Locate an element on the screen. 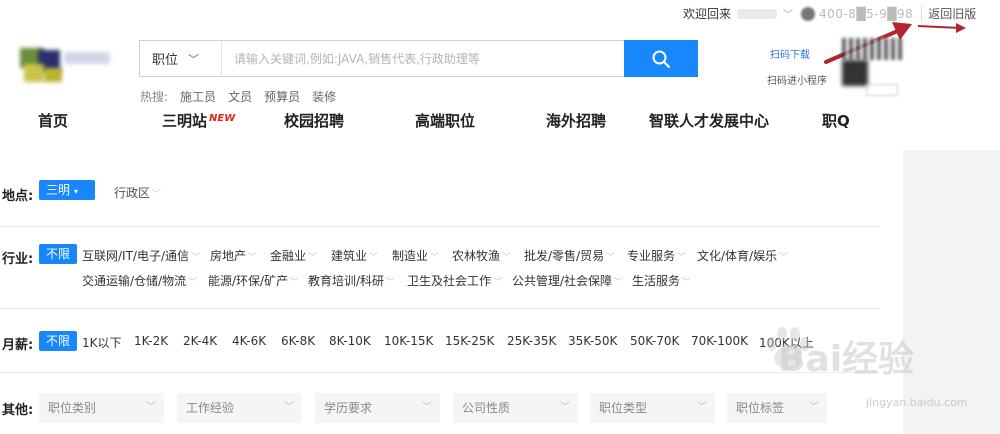  salary-option: 50K-70K is located at coordinates (654, 341).